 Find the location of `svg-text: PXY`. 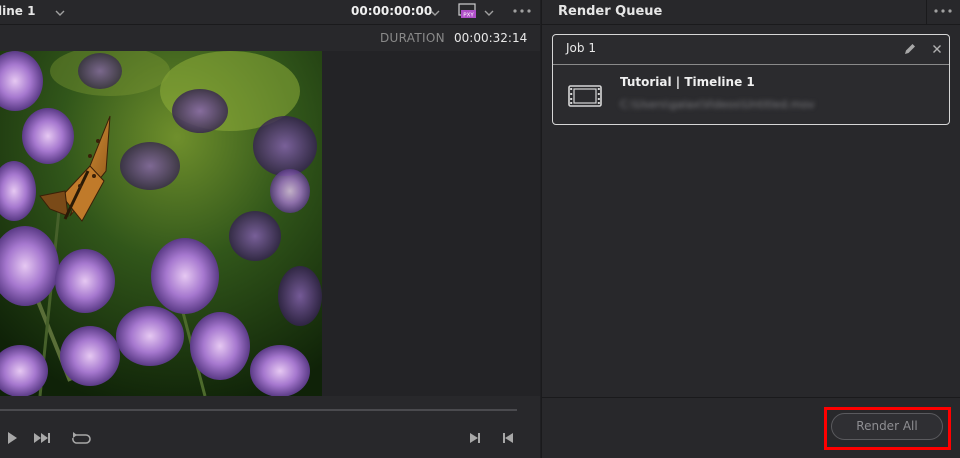

svg-text: PXY is located at coordinates (468, 16).